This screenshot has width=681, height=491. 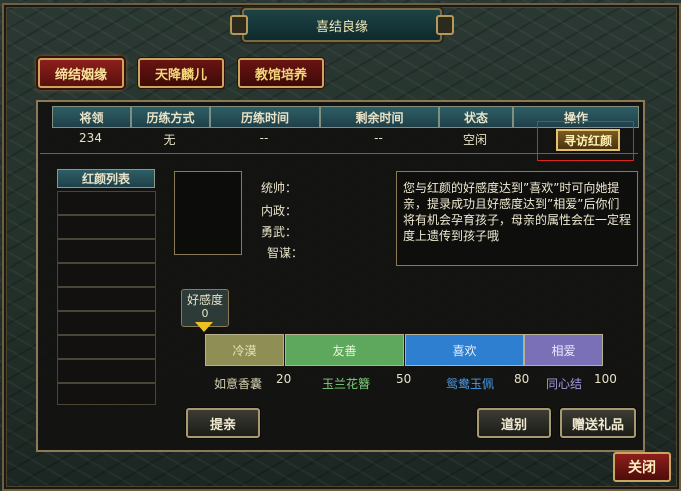 I want to click on col-header-train-time: 历练时间, so click(x=265, y=117).